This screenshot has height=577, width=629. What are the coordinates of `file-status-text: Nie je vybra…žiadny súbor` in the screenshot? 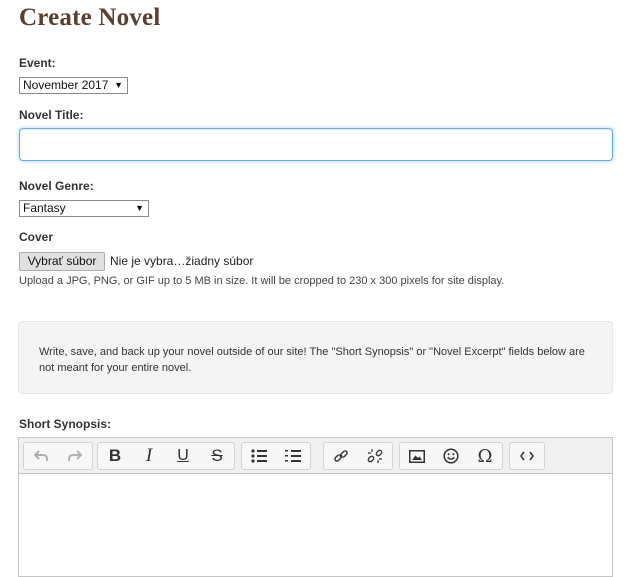 It's located at (182, 261).